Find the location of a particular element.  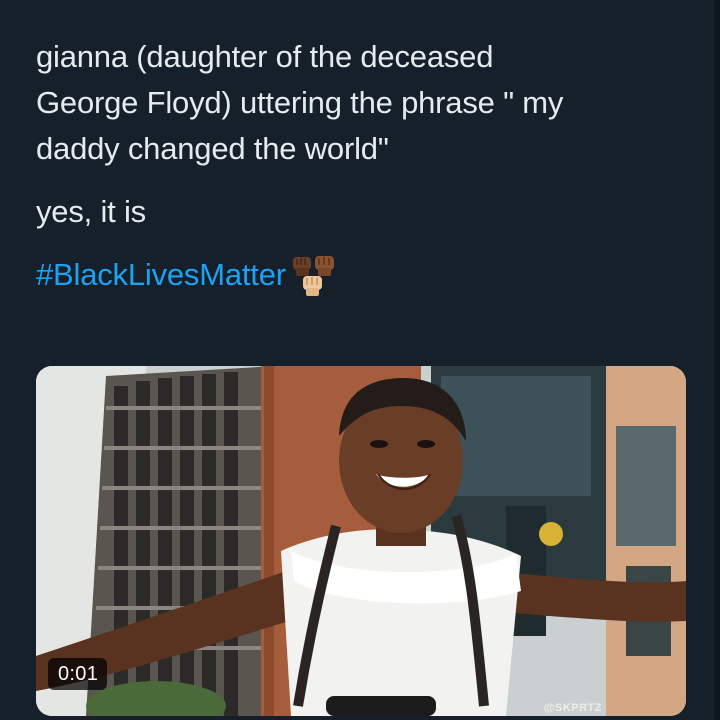

video-watermark: @SKPRTZ is located at coordinates (572, 708).